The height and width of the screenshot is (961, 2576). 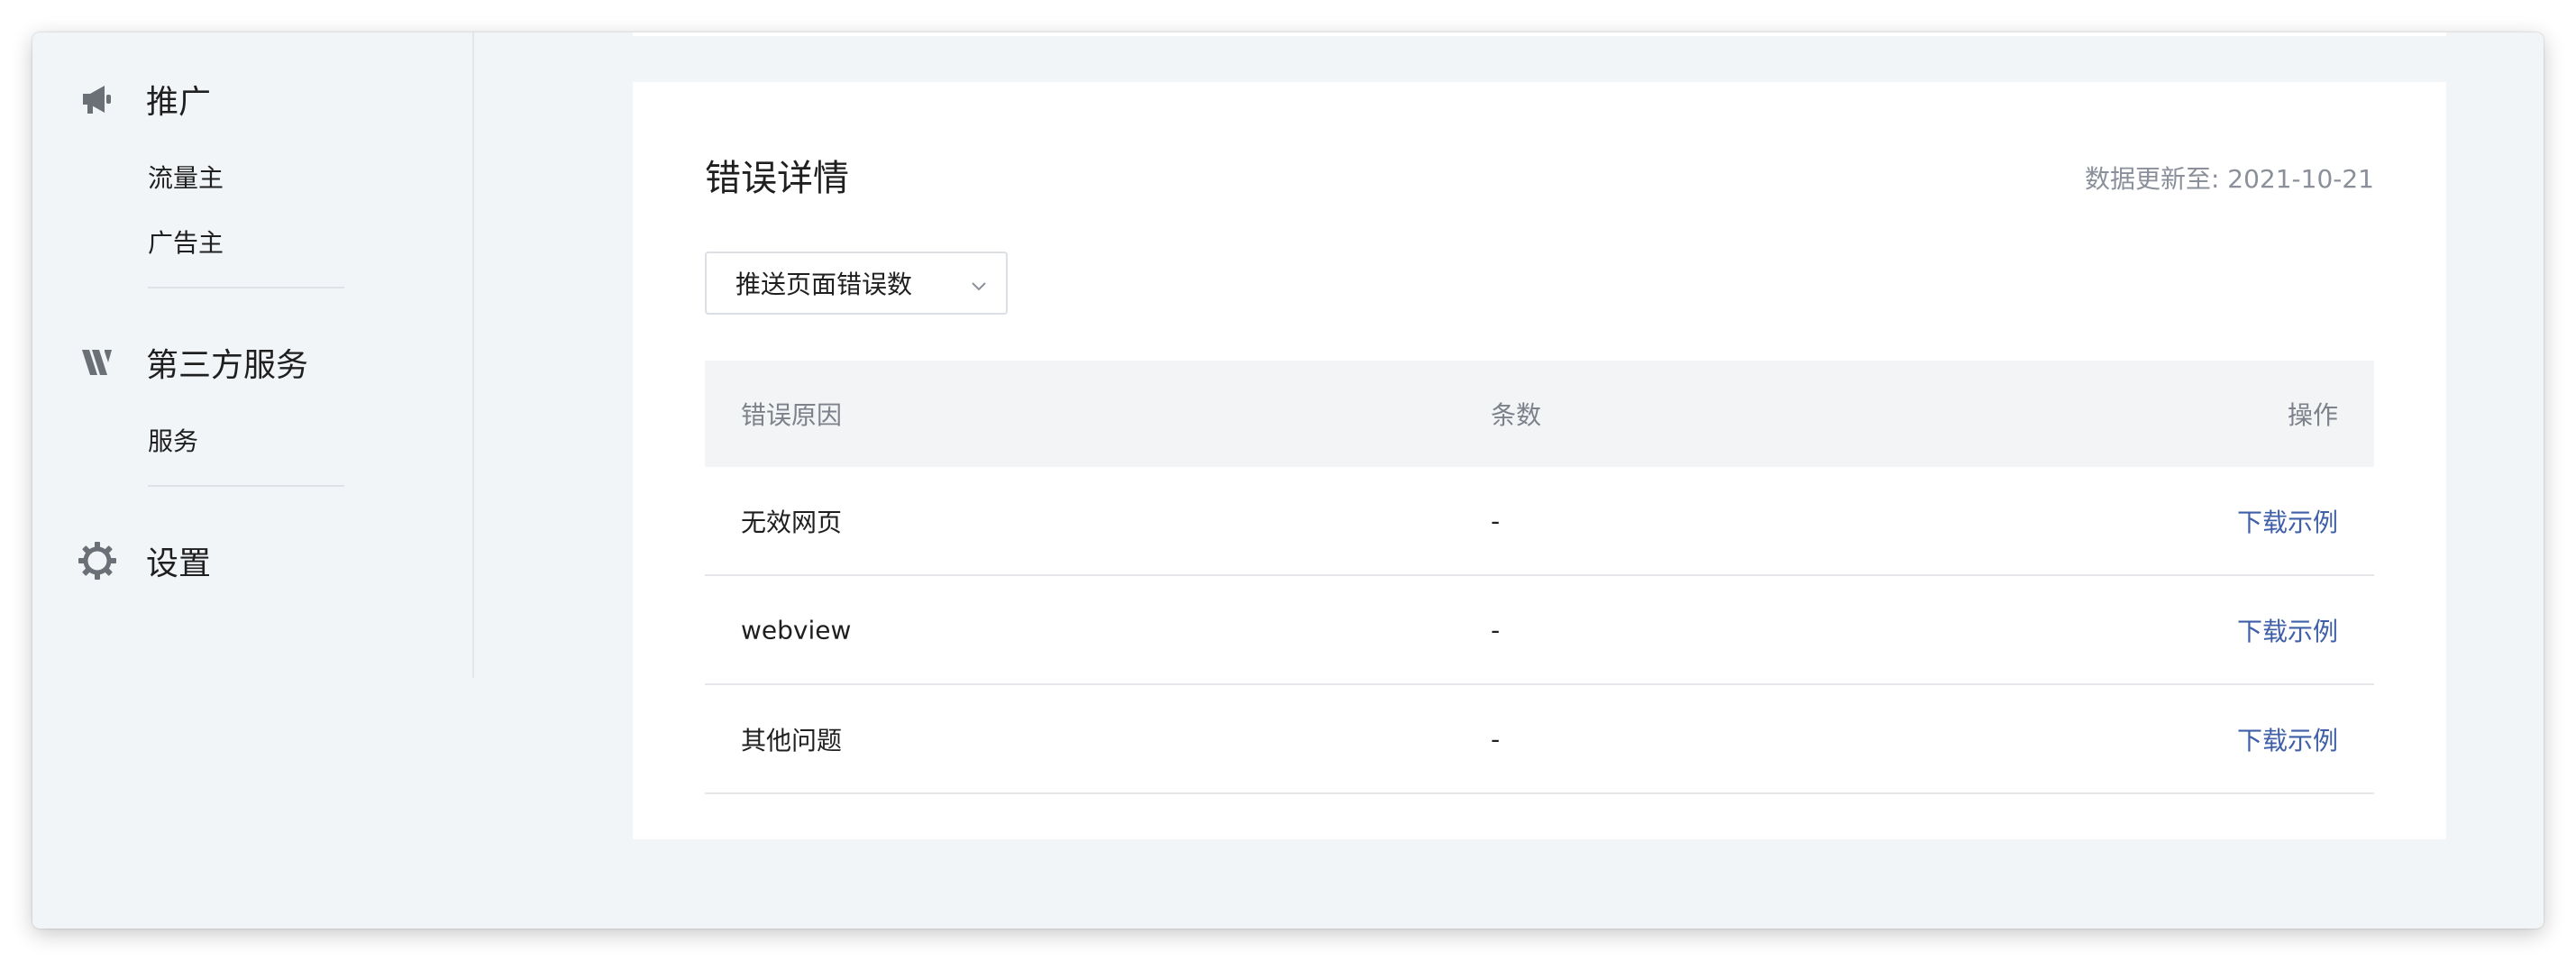 What do you see at coordinates (824, 284) in the screenshot?
I see `select-value: 推送页面错误数` at bounding box center [824, 284].